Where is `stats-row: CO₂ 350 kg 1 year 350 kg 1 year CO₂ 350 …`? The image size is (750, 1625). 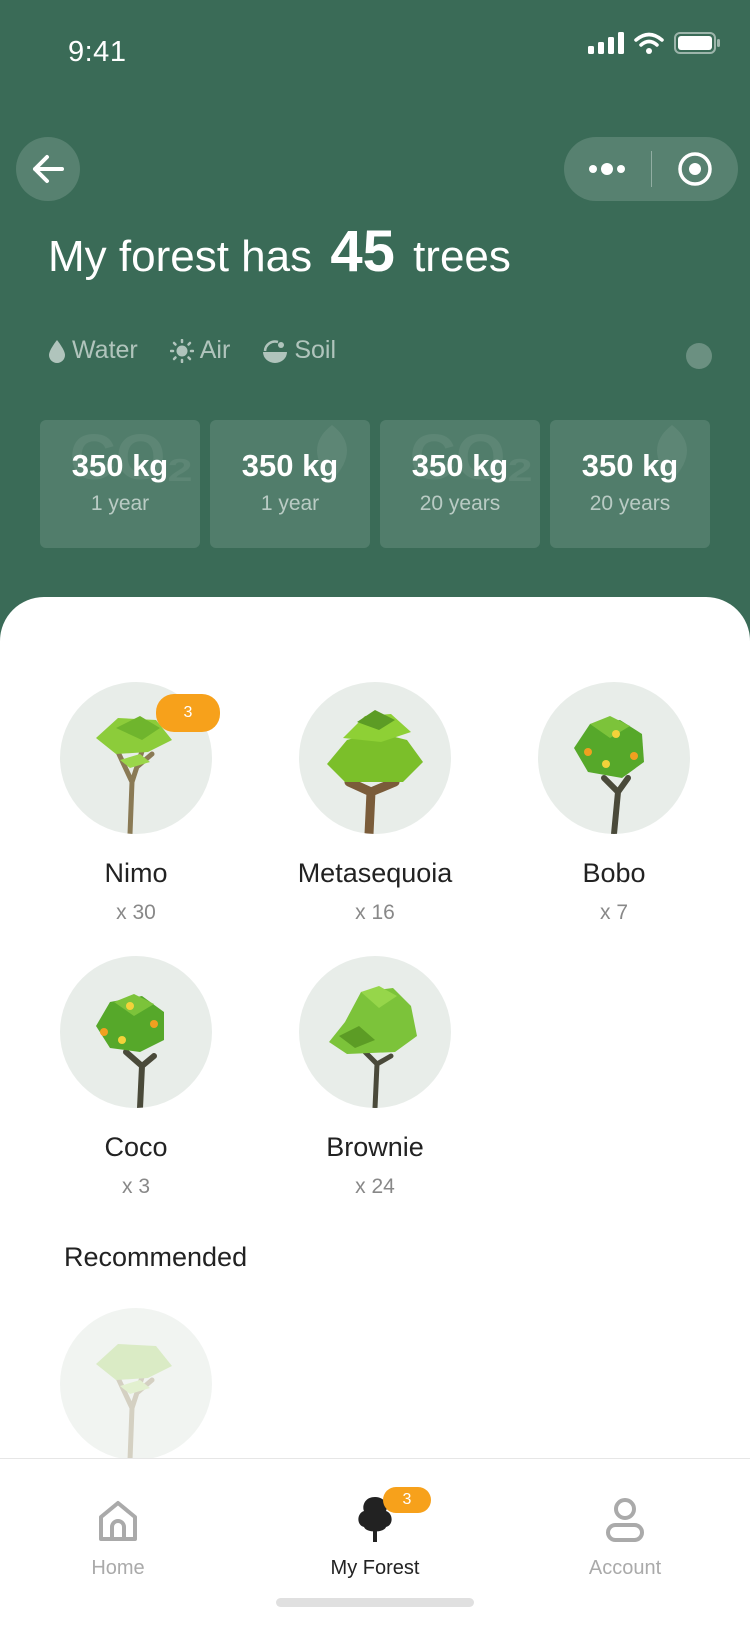
stats-row: CO₂ 350 kg 1 year 350 kg 1 year CO₂ 350 … is located at coordinates (375, 484).